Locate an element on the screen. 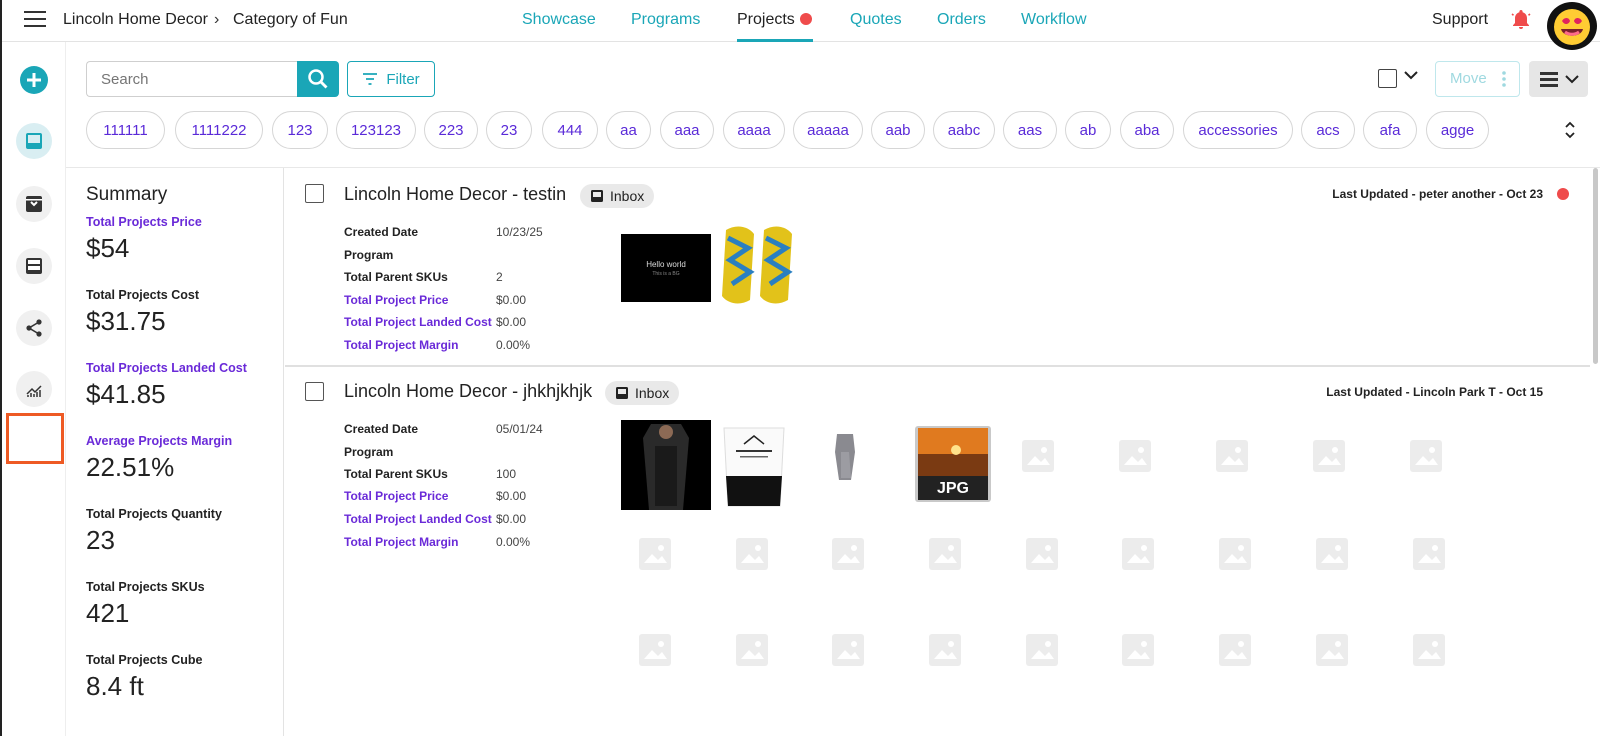  tag-chip: 223 is located at coordinates (451, 130).